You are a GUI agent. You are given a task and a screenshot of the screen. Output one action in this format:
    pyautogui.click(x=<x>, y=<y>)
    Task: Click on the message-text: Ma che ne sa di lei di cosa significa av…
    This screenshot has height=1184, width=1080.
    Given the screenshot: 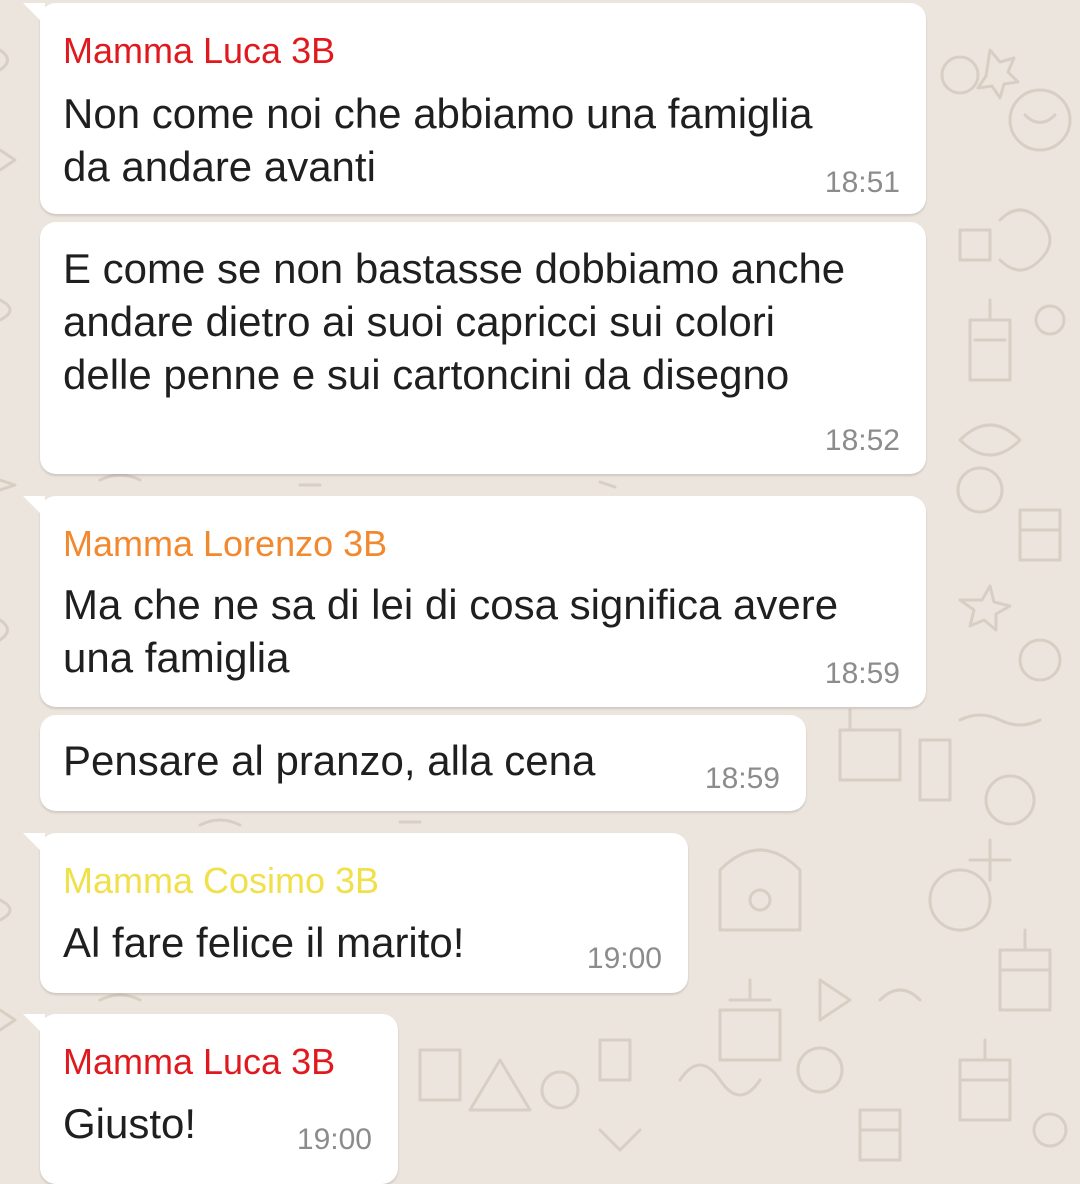 What is the action you would take?
    pyautogui.click(x=451, y=631)
    